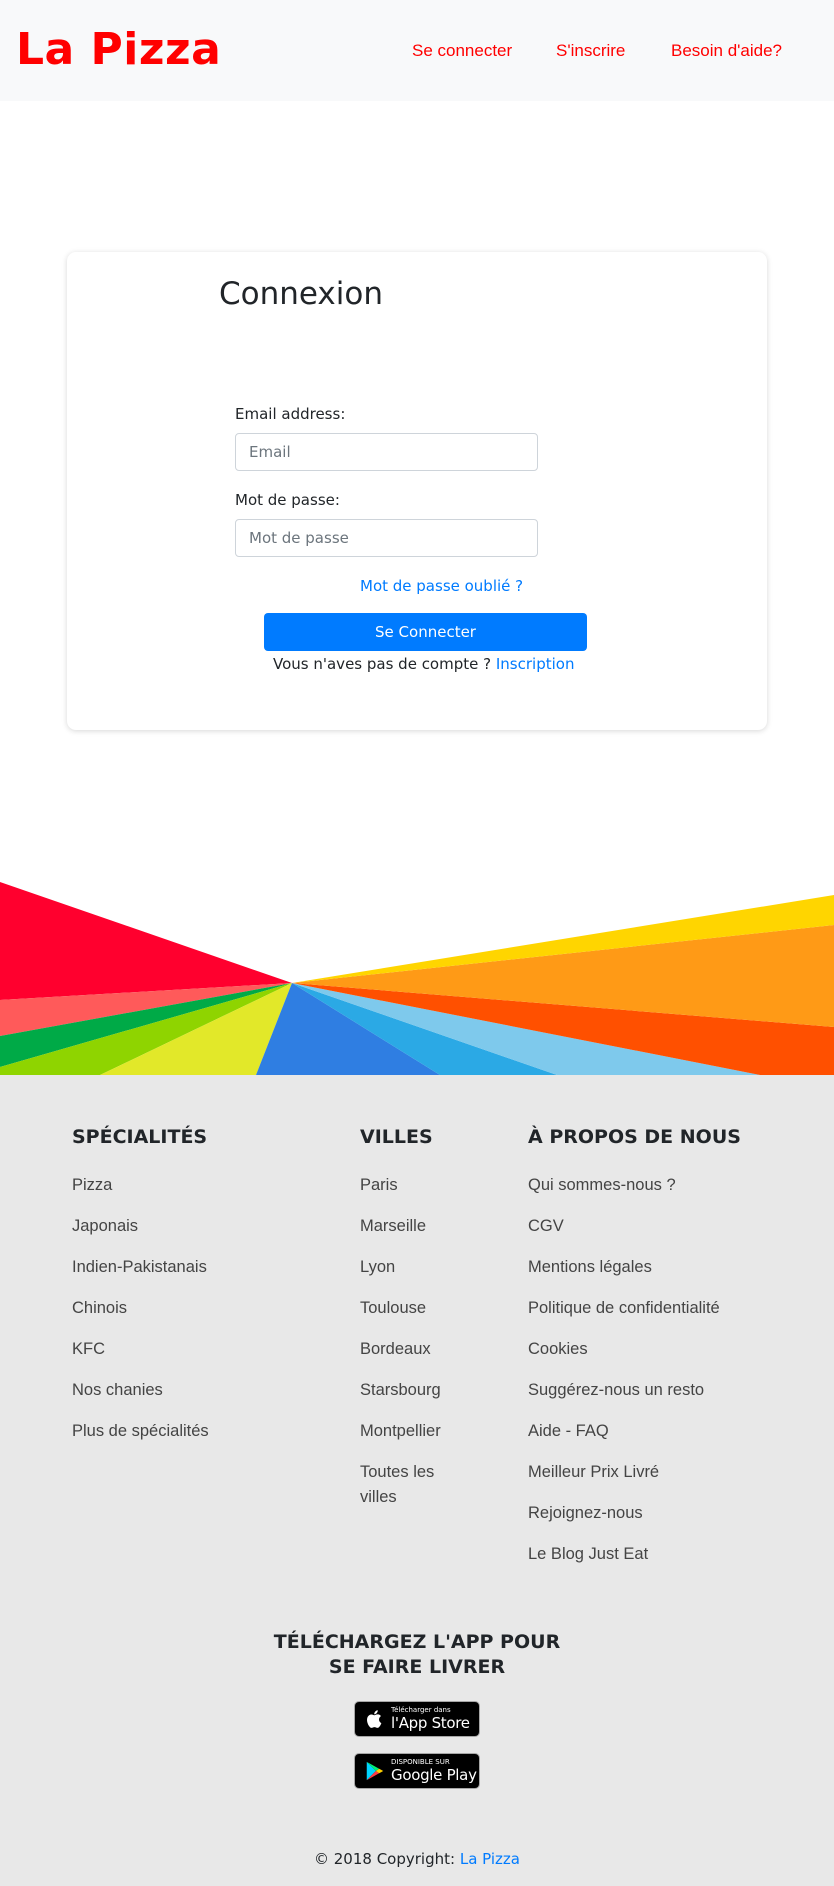 The width and height of the screenshot is (834, 1886). What do you see at coordinates (187, 1226) in the screenshot?
I see `list-item: Japonais` at bounding box center [187, 1226].